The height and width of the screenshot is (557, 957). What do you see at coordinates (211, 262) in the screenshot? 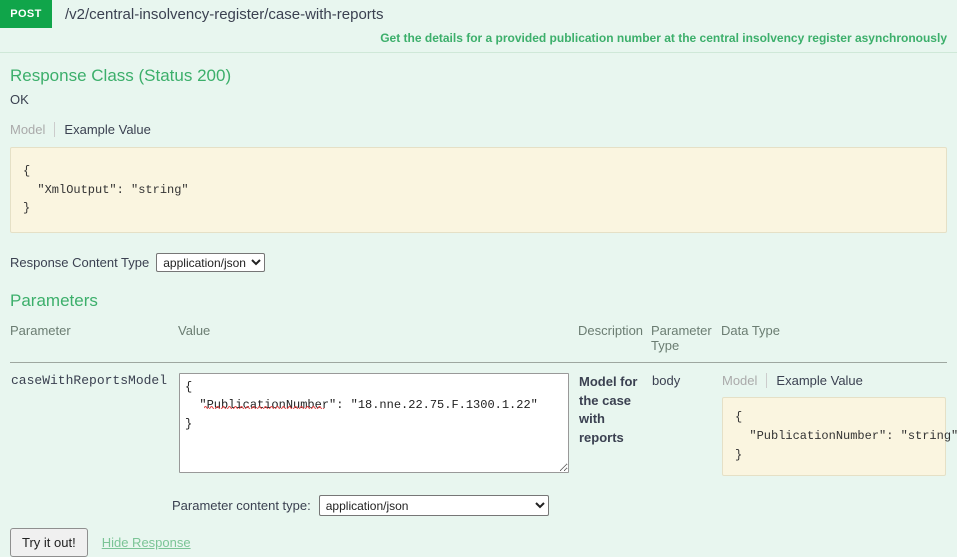
I see `response-content-type-select: application/json` at bounding box center [211, 262].